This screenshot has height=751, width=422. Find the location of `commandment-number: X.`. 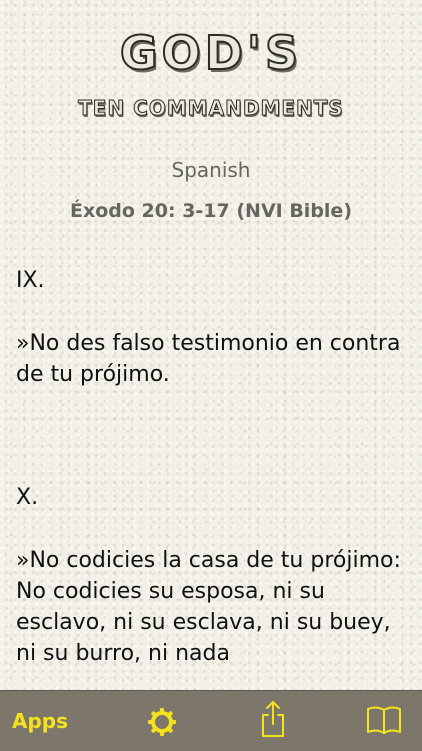

commandment-number: X. is located at coordinates (27, 497).